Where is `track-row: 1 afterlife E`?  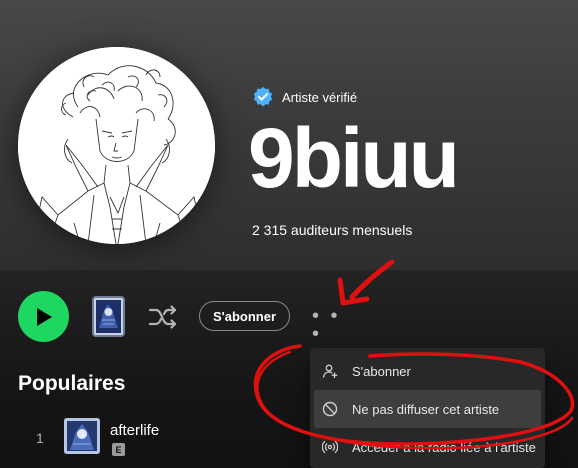
track-row: 1 afterlife E is located at coordinates (155, 436).